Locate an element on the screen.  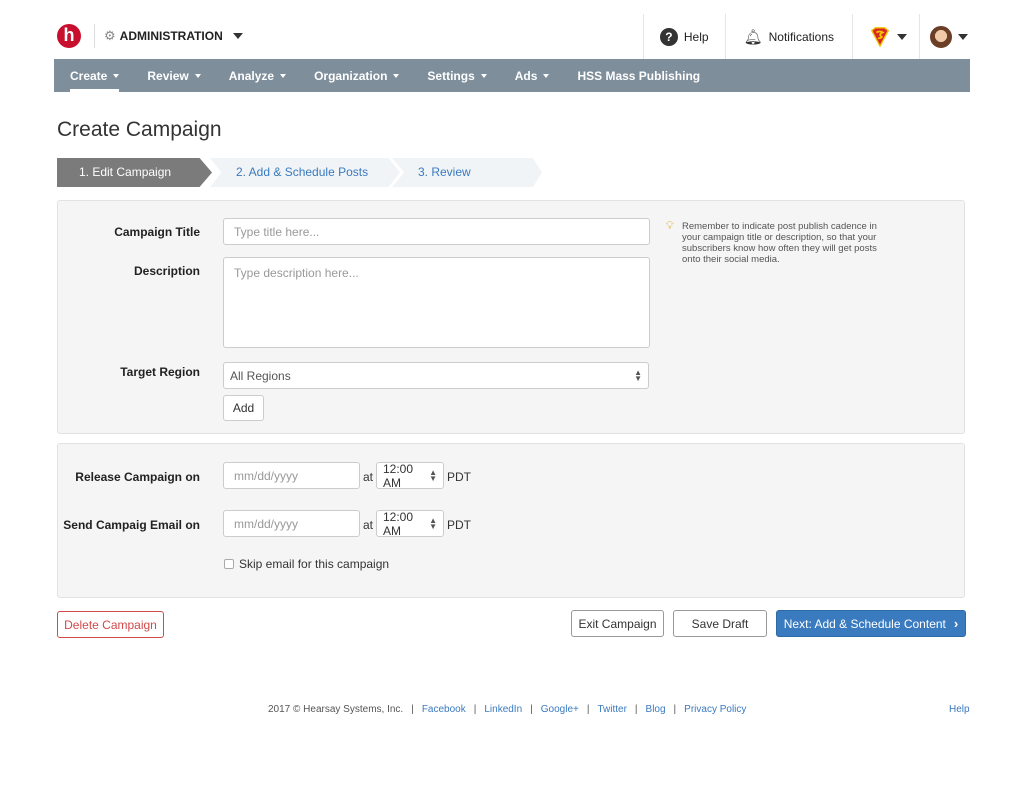
description-label: Description is located at coordinates (166, 271).